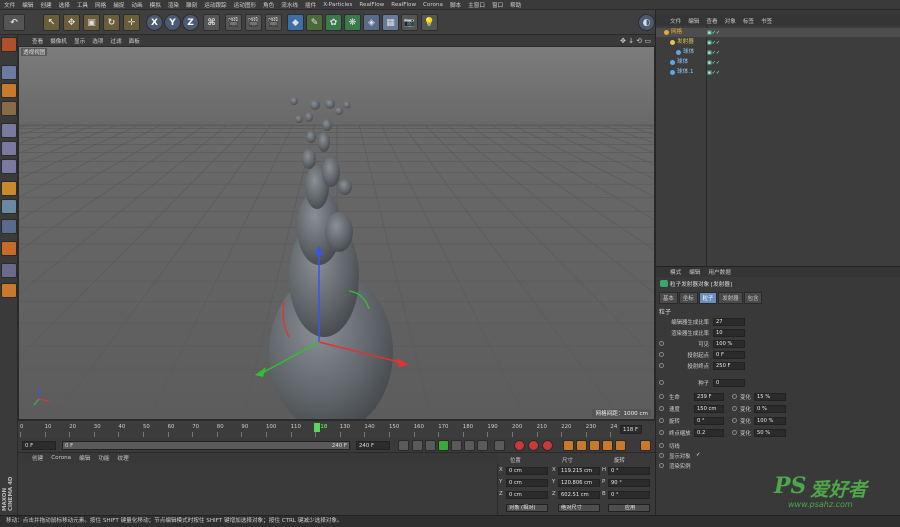 This screenshot has width=900, height=527. What do you see at coordinates (708, 298) in the screenshot?
I see `attribute-subtab: 粒子` at bounding box center [708, 298].